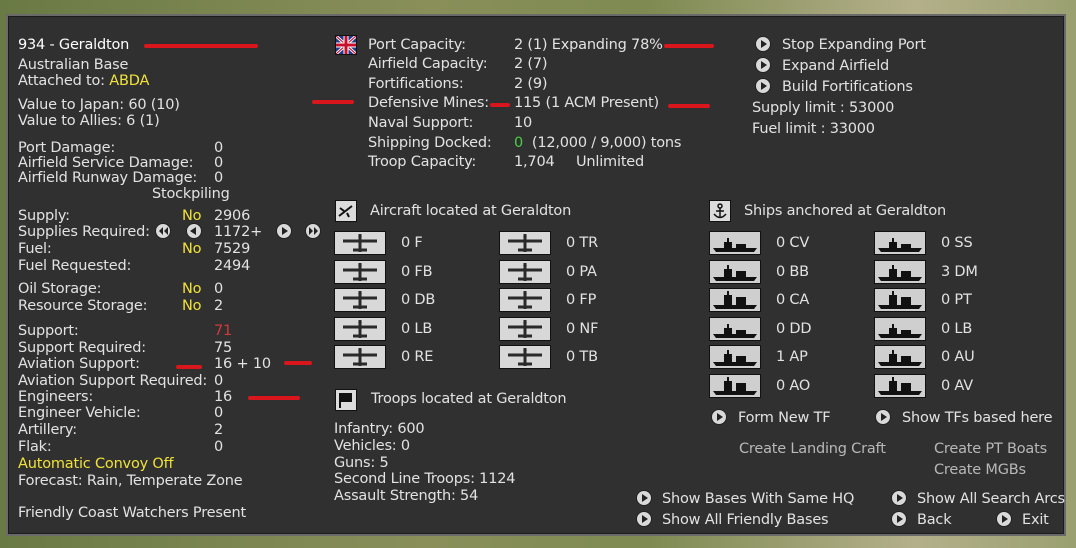 This screenshot has height=548, width=1076. What do you see at coordinates (416, 84) in the screenshot?
I see `fortifications-label: Fortifications:` at bounding box center [416, 84].